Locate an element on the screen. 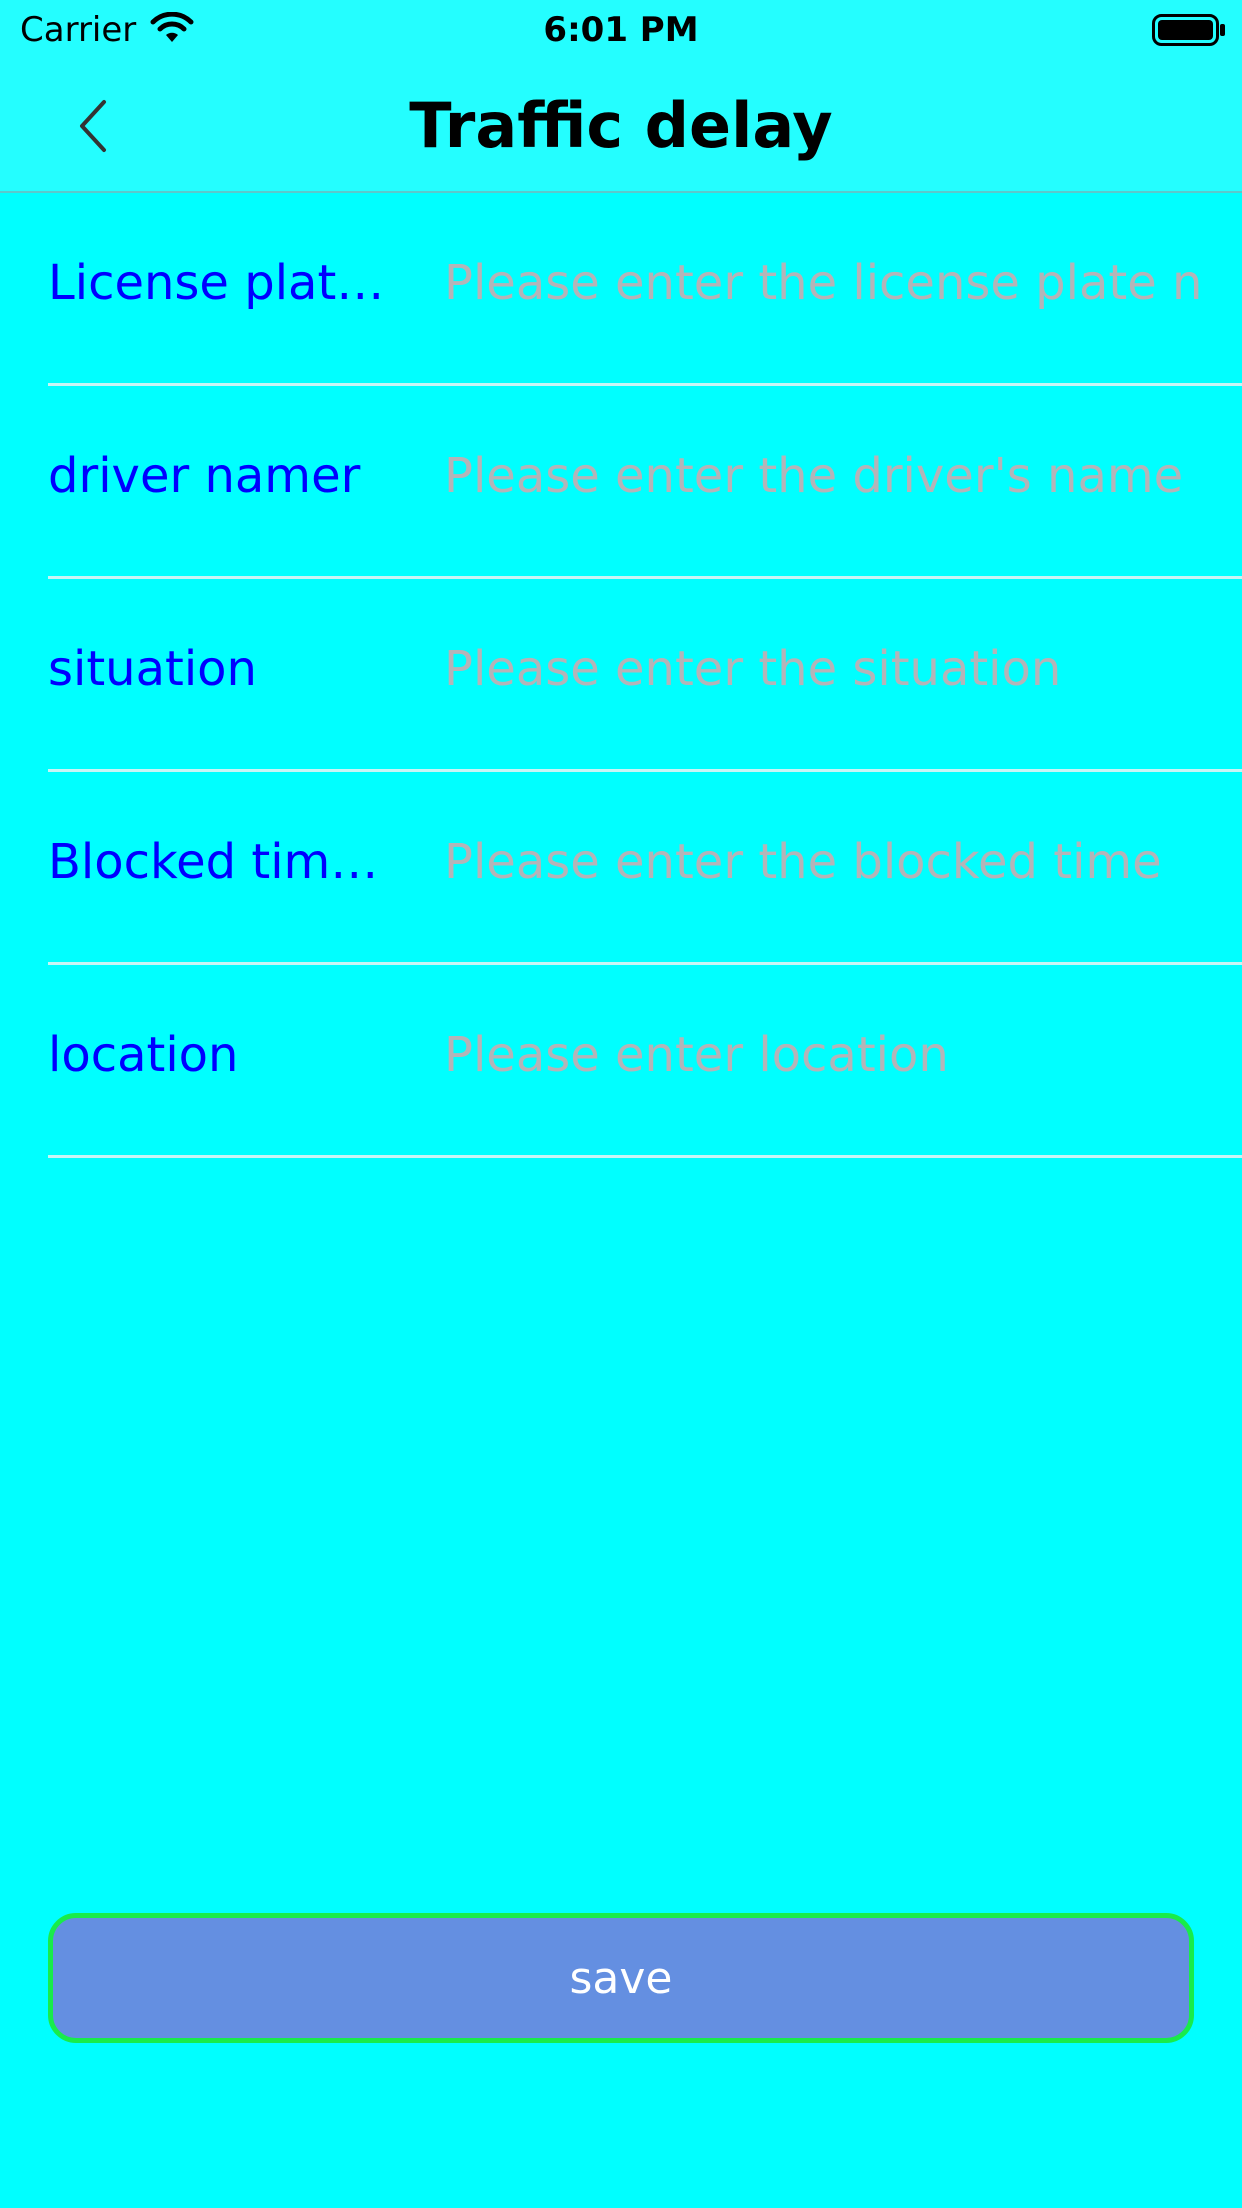  save-button: save is located at coordinates (621, 1978).